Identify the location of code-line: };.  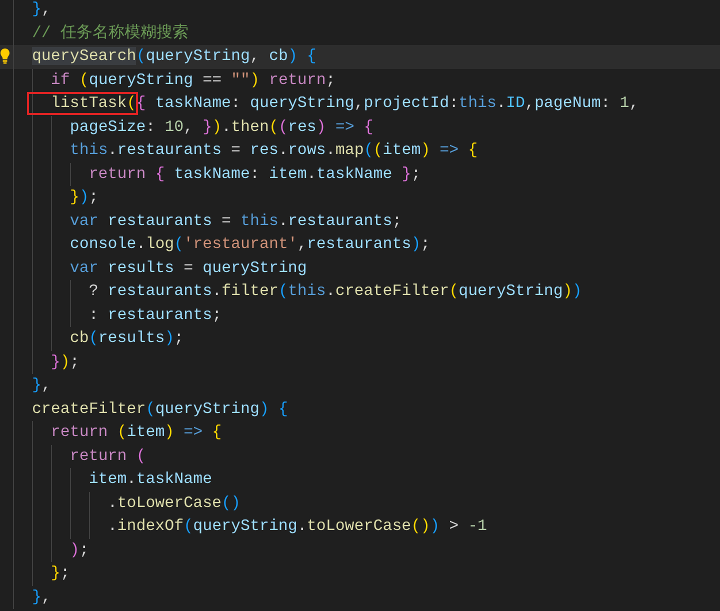
(60, 573).